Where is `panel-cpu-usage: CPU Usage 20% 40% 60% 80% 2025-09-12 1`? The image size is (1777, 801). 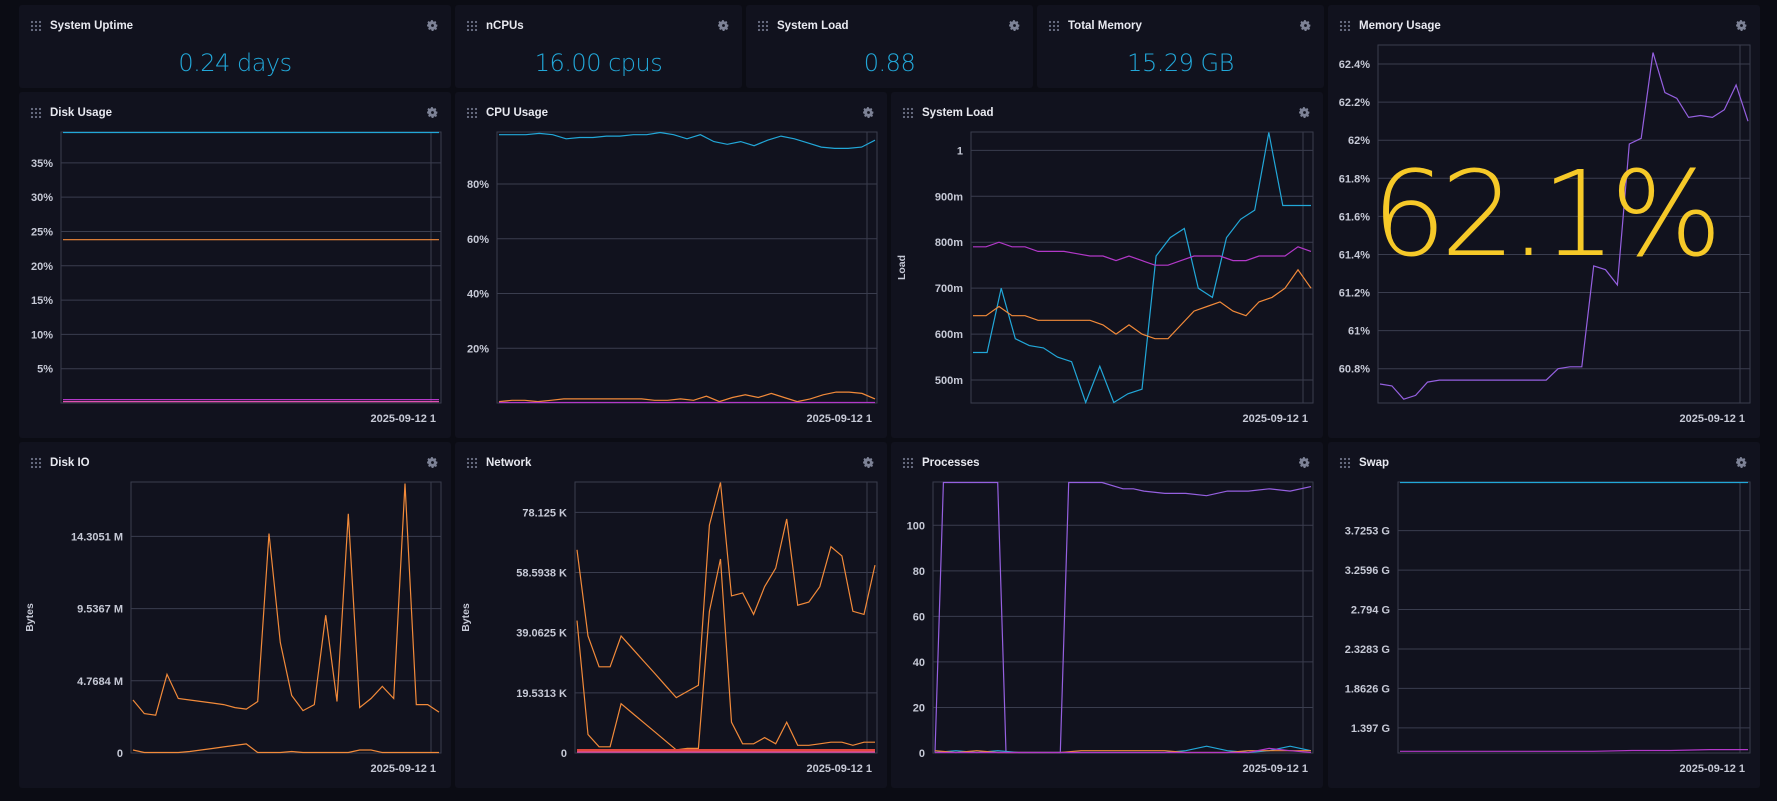 panel-cpu-usage: CPU Usage 20% 40% 60% 80% 2025-09-12 1 is located at coordinates (671, 265).